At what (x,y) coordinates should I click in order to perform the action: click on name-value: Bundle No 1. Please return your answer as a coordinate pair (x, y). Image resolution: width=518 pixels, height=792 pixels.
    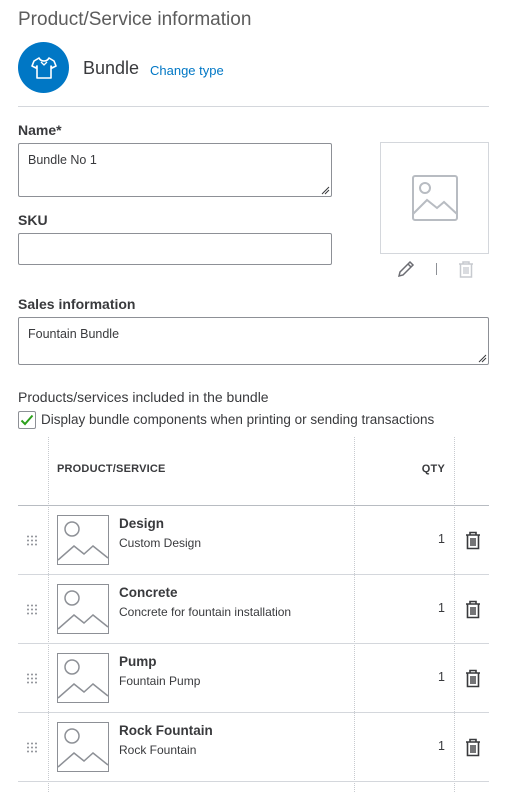
    Looking at the image, I should click on (62, 160).